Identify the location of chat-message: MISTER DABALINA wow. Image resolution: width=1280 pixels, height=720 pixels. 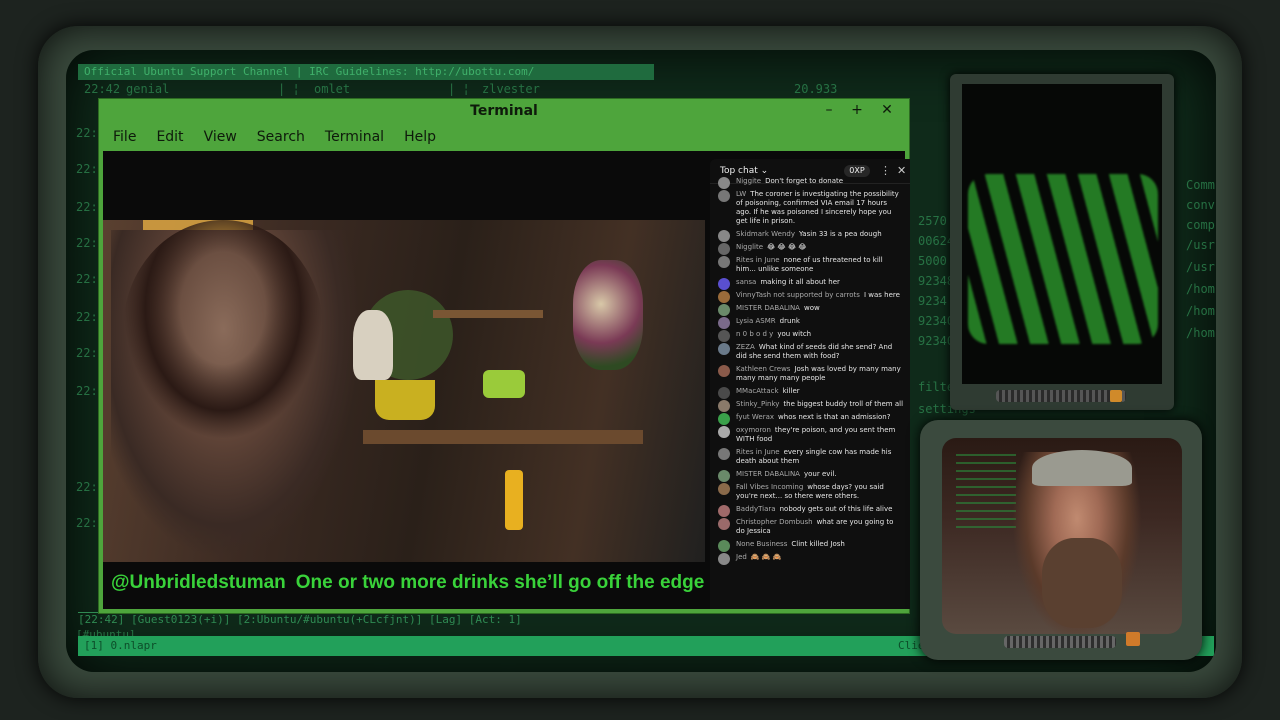
(810, 309).